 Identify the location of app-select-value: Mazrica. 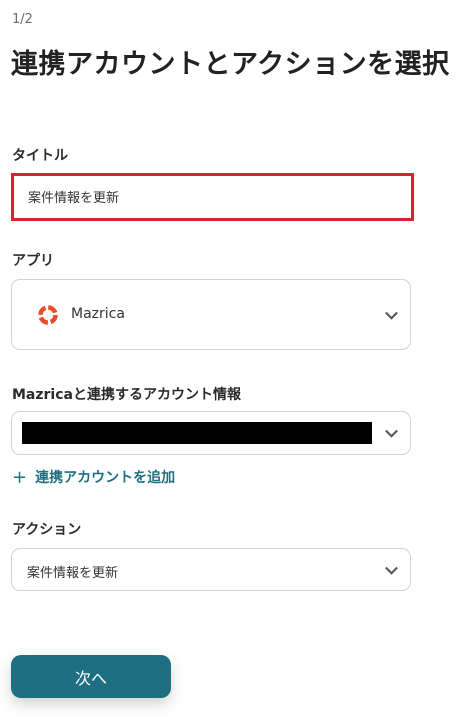
(98, 314).